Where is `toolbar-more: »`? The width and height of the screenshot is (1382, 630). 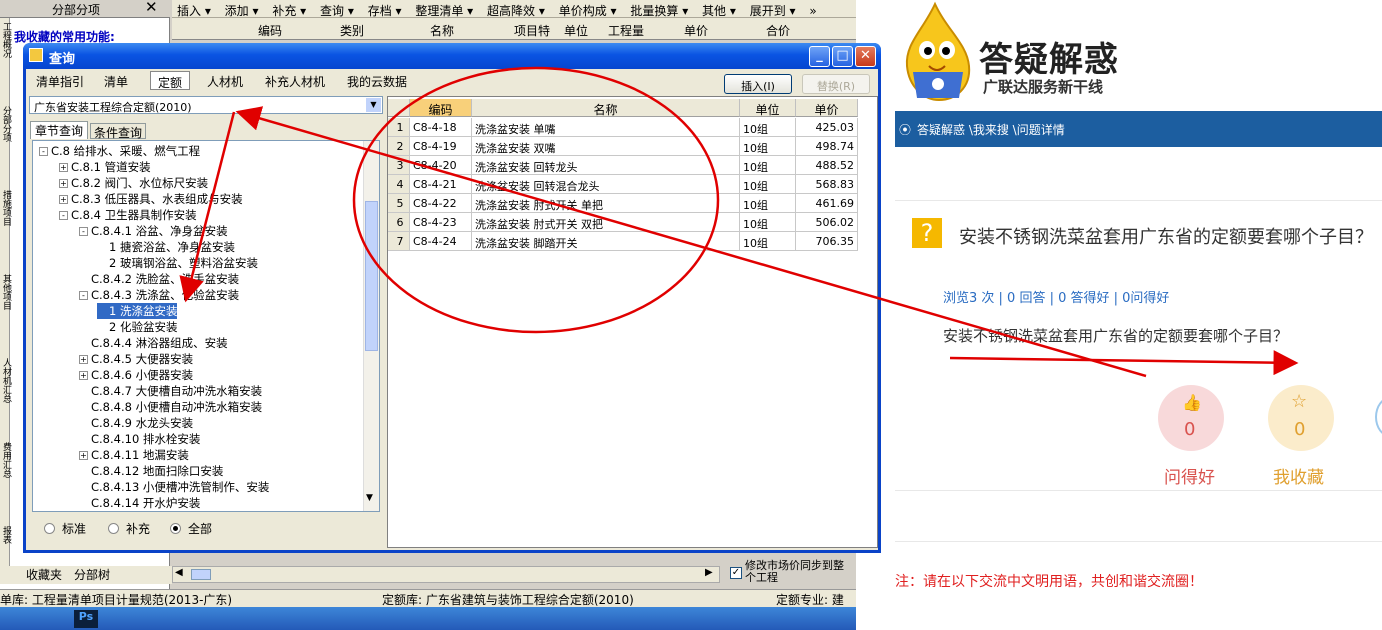 toolbar-more: » is located at coordinates (812, 9).